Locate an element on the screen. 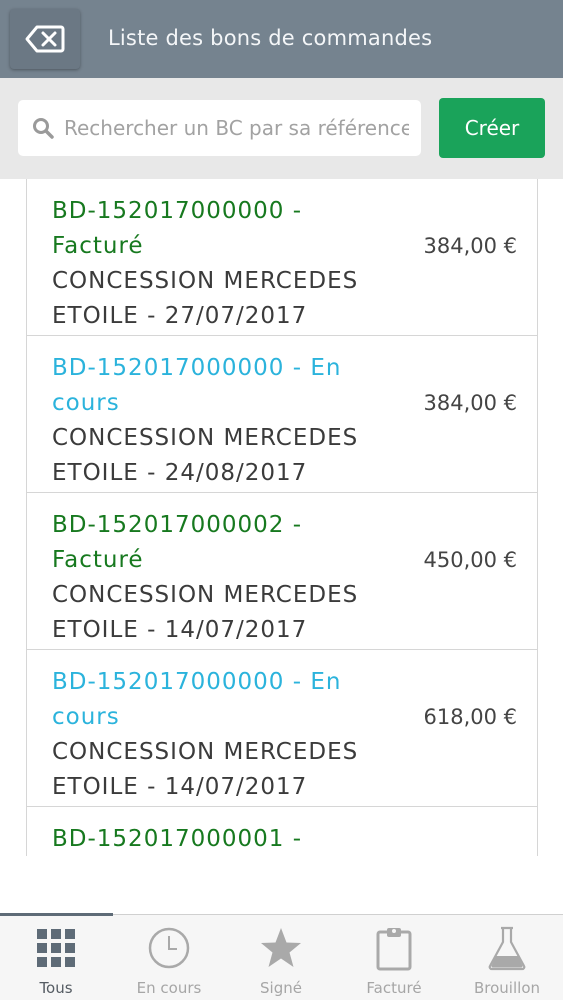 The image size is (563, 1000). page-title: Liste des bons de commandes is located at coordinates (270, 38).